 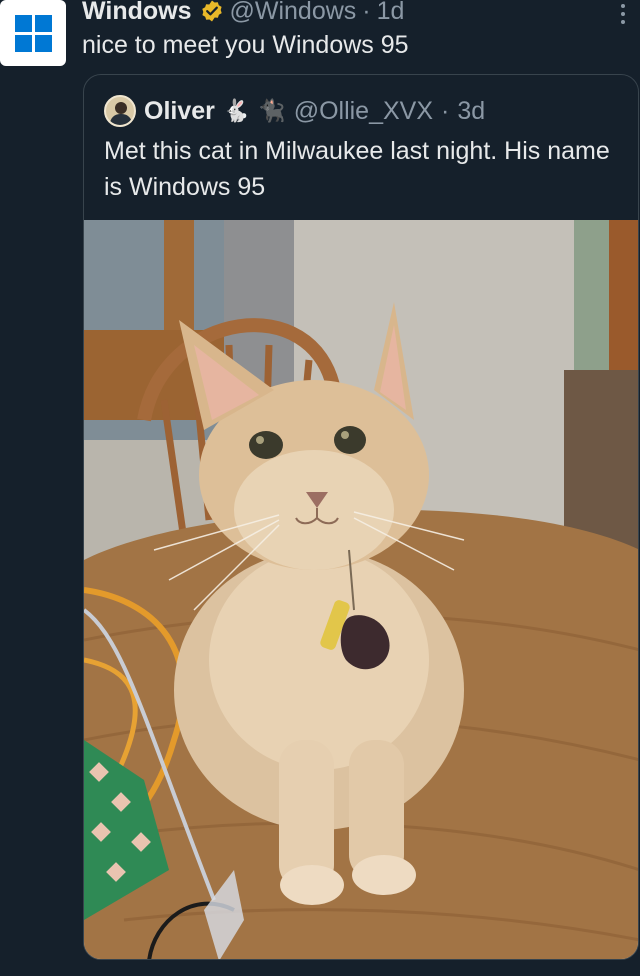 What do you see at coordinates (363, 111) in the screenshot?
I see `quoted-author-handle: @Ollie_XVX` at bounding box center [363, 111].